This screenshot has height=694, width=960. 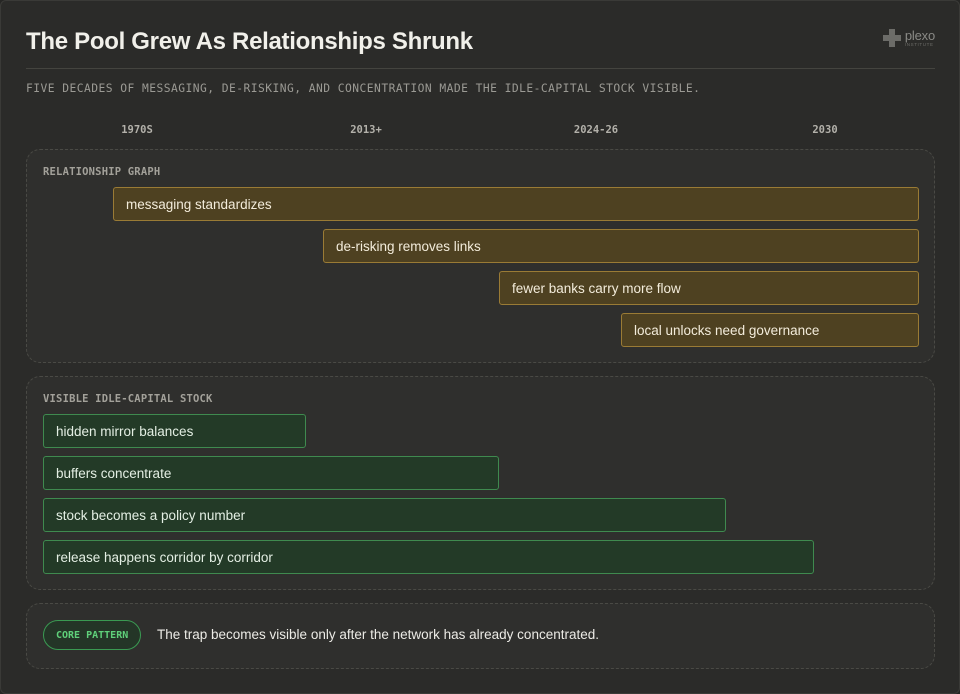 I want to click on core-pattern-badge: CORE PATTERN, so click(x=92, y=635).